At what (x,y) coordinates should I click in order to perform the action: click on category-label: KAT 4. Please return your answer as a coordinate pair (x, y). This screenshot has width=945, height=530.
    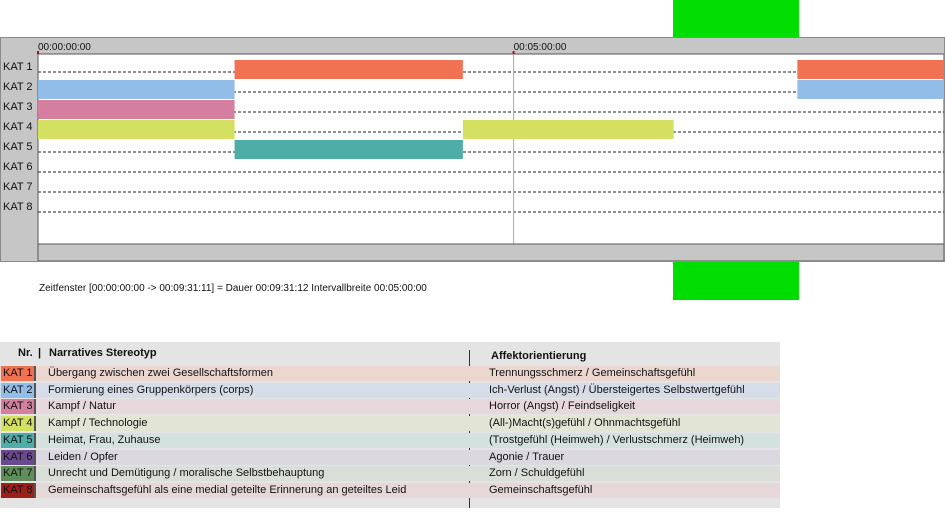
    Looking at the image, I should click on (18, 127).